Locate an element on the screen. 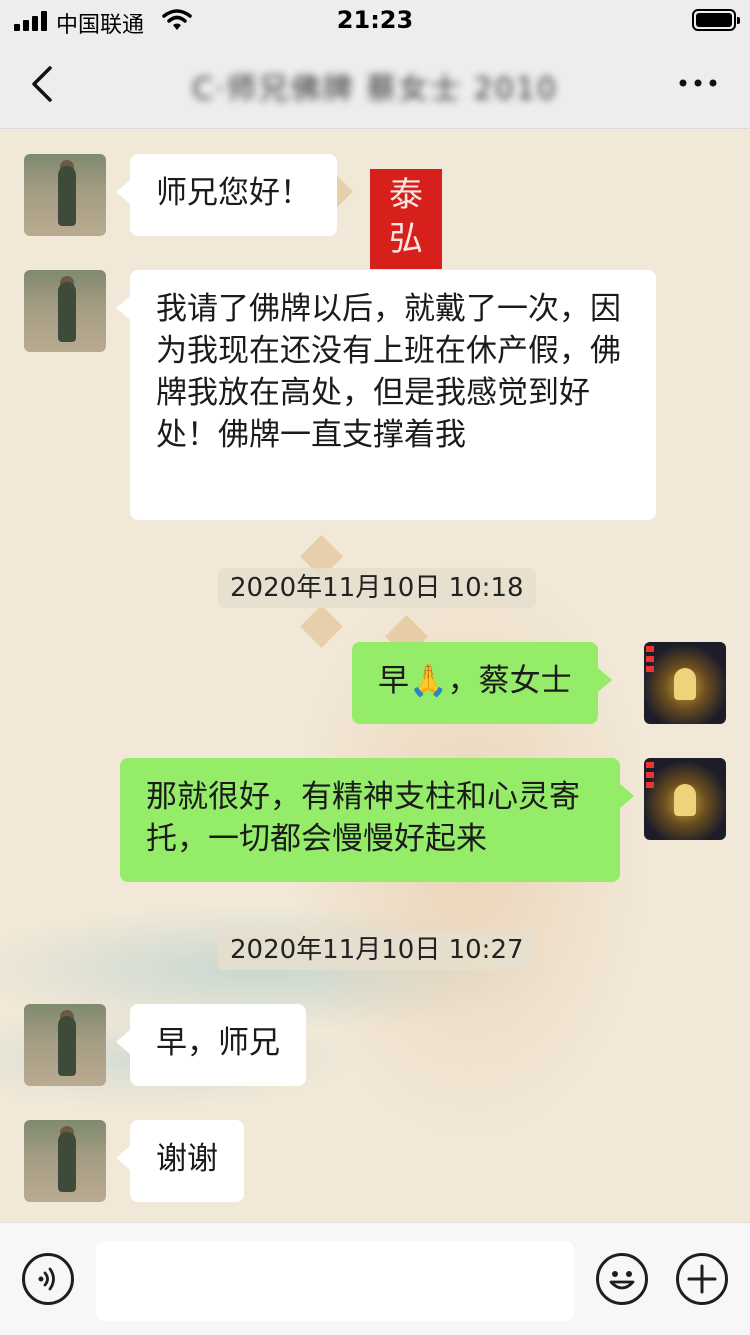 The image size is (750, 1335). status-bar: 中国联通 21:23 is located at coordinates (375, 21).